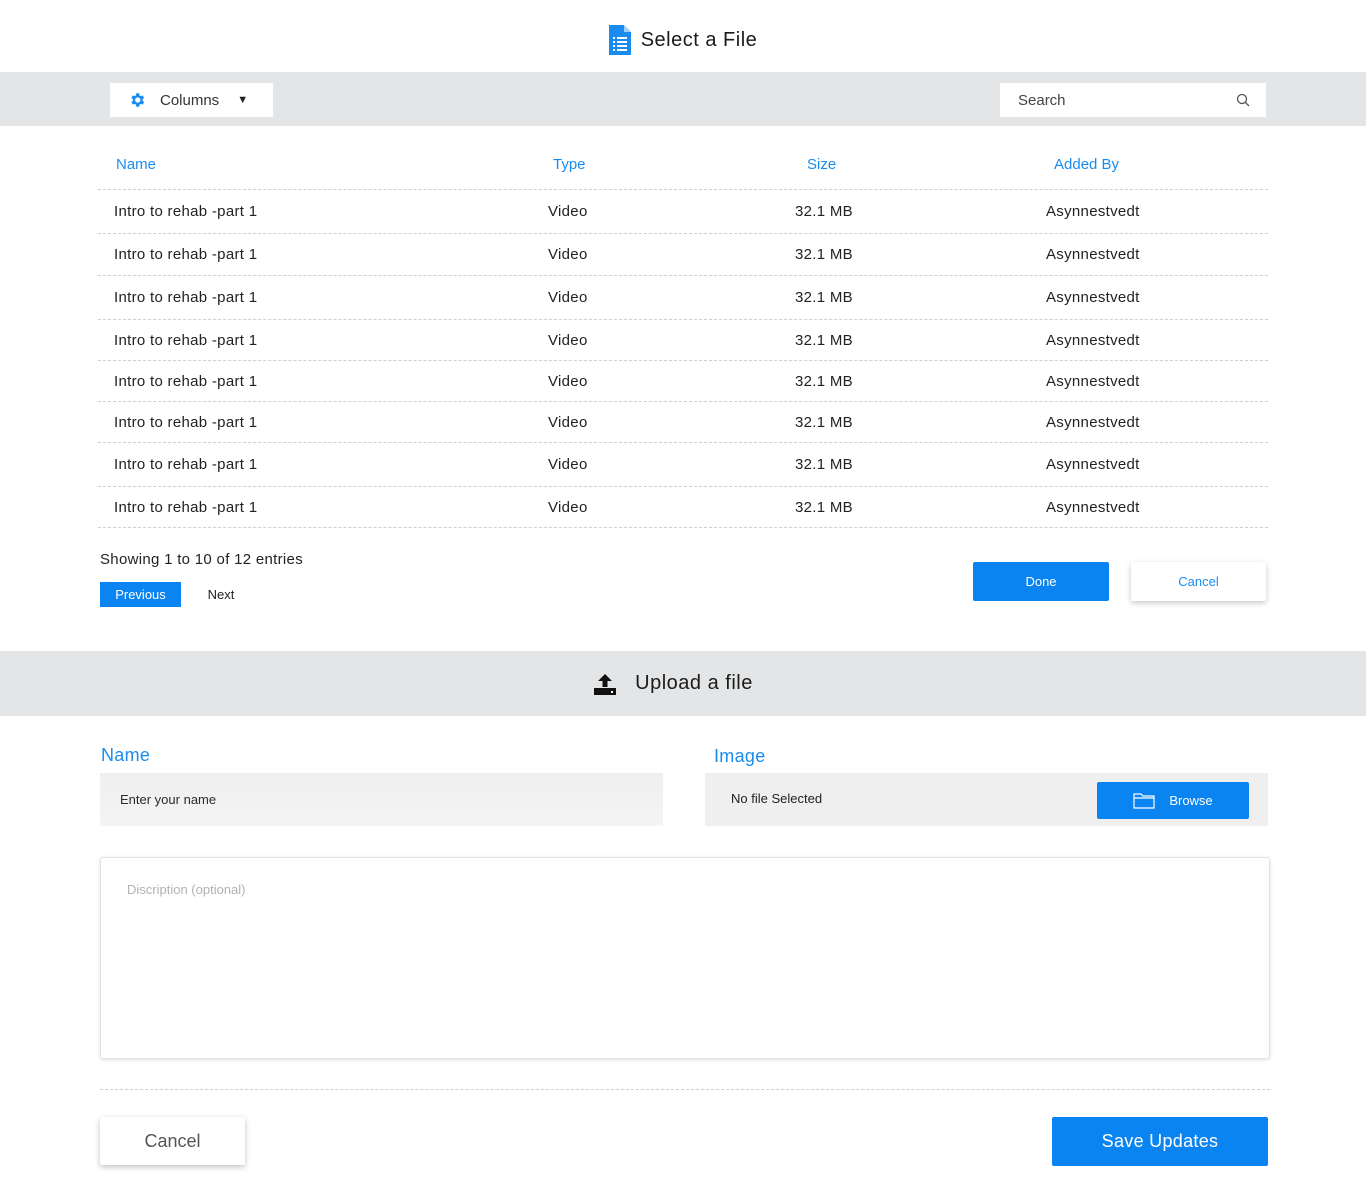  I want to click on table-header: Name Type Size Added By, so click(683, 165).